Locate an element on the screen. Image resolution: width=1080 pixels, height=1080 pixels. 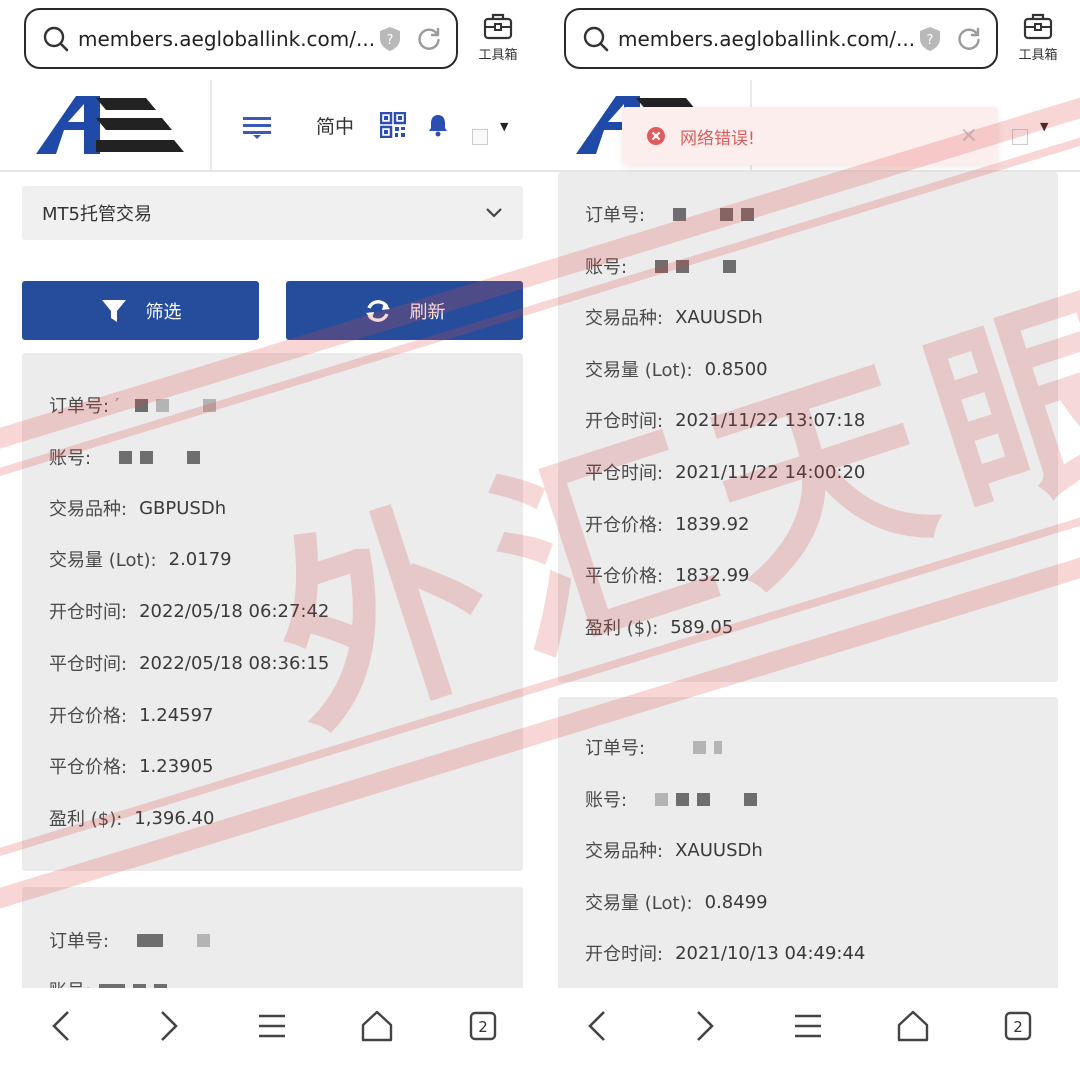
avatar is located at coordinates (480, 137).